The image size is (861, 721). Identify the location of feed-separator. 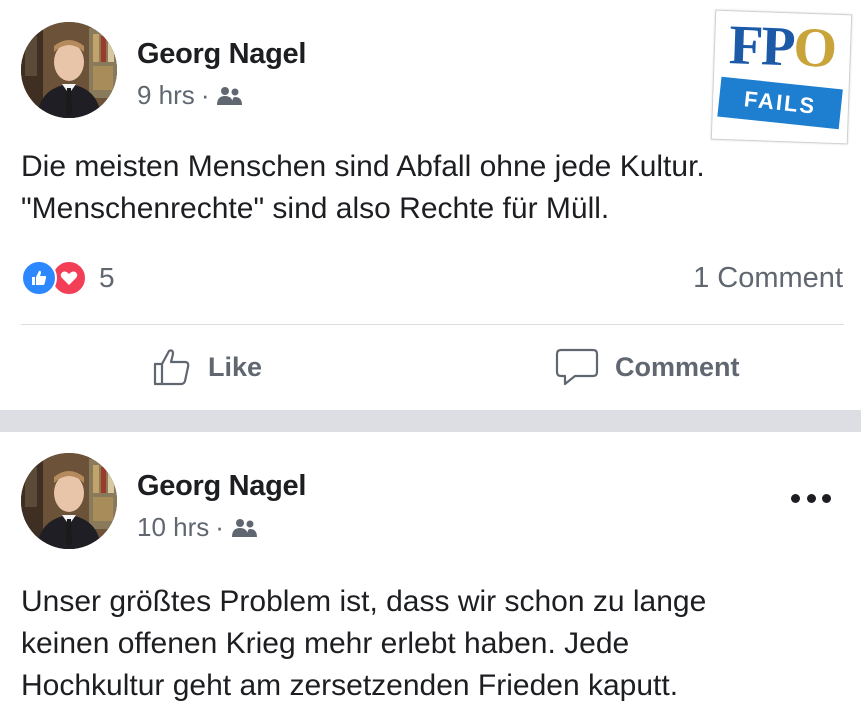
(430, 421).